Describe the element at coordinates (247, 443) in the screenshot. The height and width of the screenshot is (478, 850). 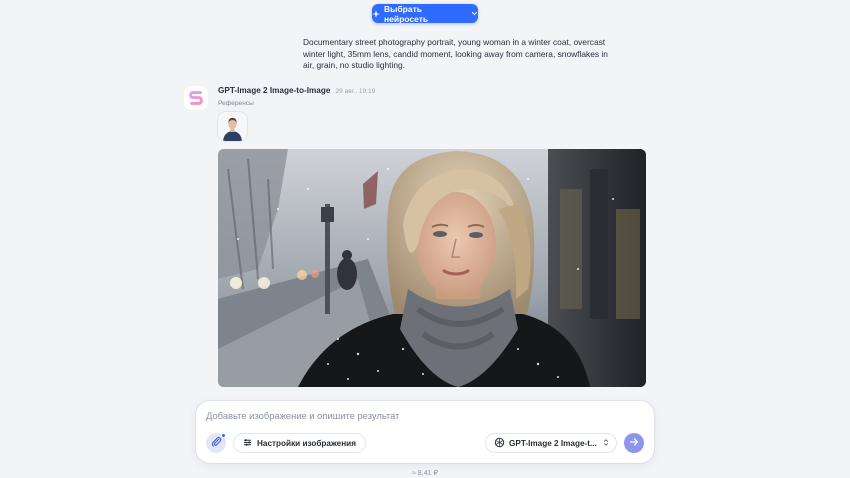
I see `sliders-icon` at that location.